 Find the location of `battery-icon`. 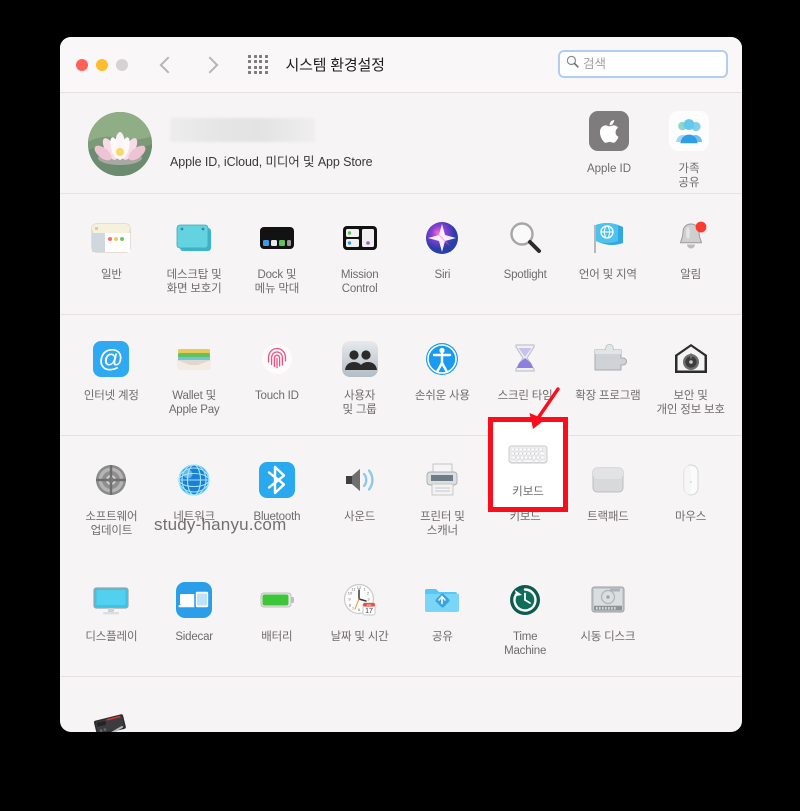

battery-icon is located at coordinates (277, 600).